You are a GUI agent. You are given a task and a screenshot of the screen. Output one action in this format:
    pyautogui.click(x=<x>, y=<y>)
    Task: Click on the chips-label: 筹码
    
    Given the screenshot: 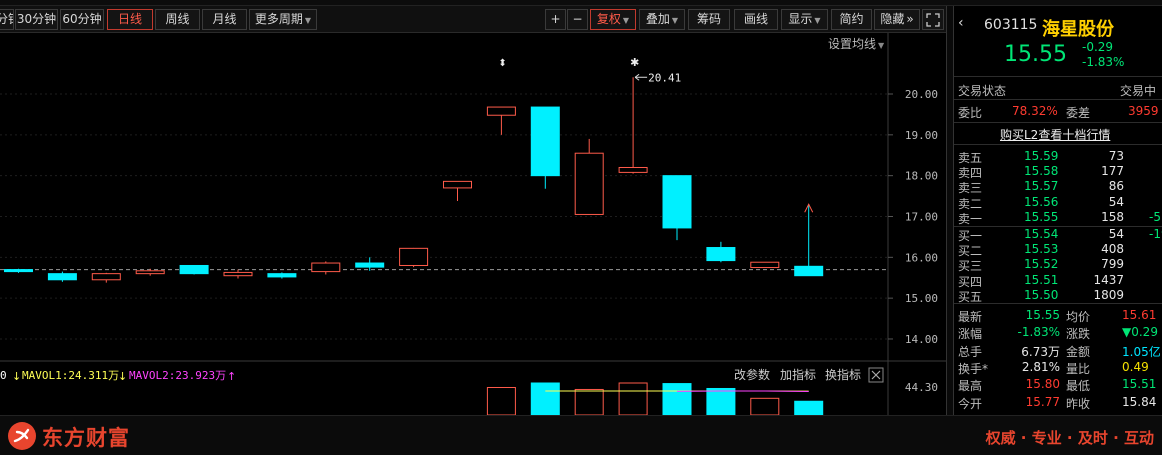 What is the action you would take?
    pyautogui.click(x=708, y=19)
    